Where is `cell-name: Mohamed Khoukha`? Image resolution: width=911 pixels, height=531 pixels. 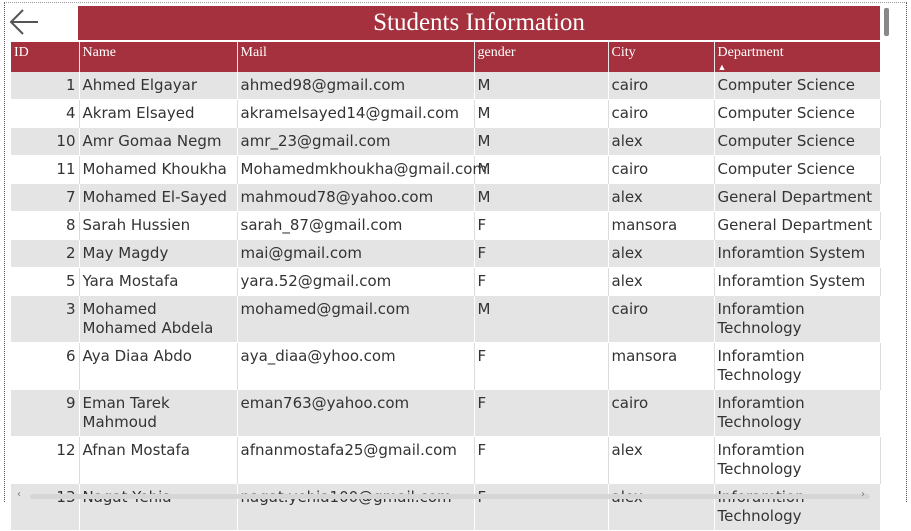 cell-name: Mohamed Khoukha is located at coordinates (158, 169).